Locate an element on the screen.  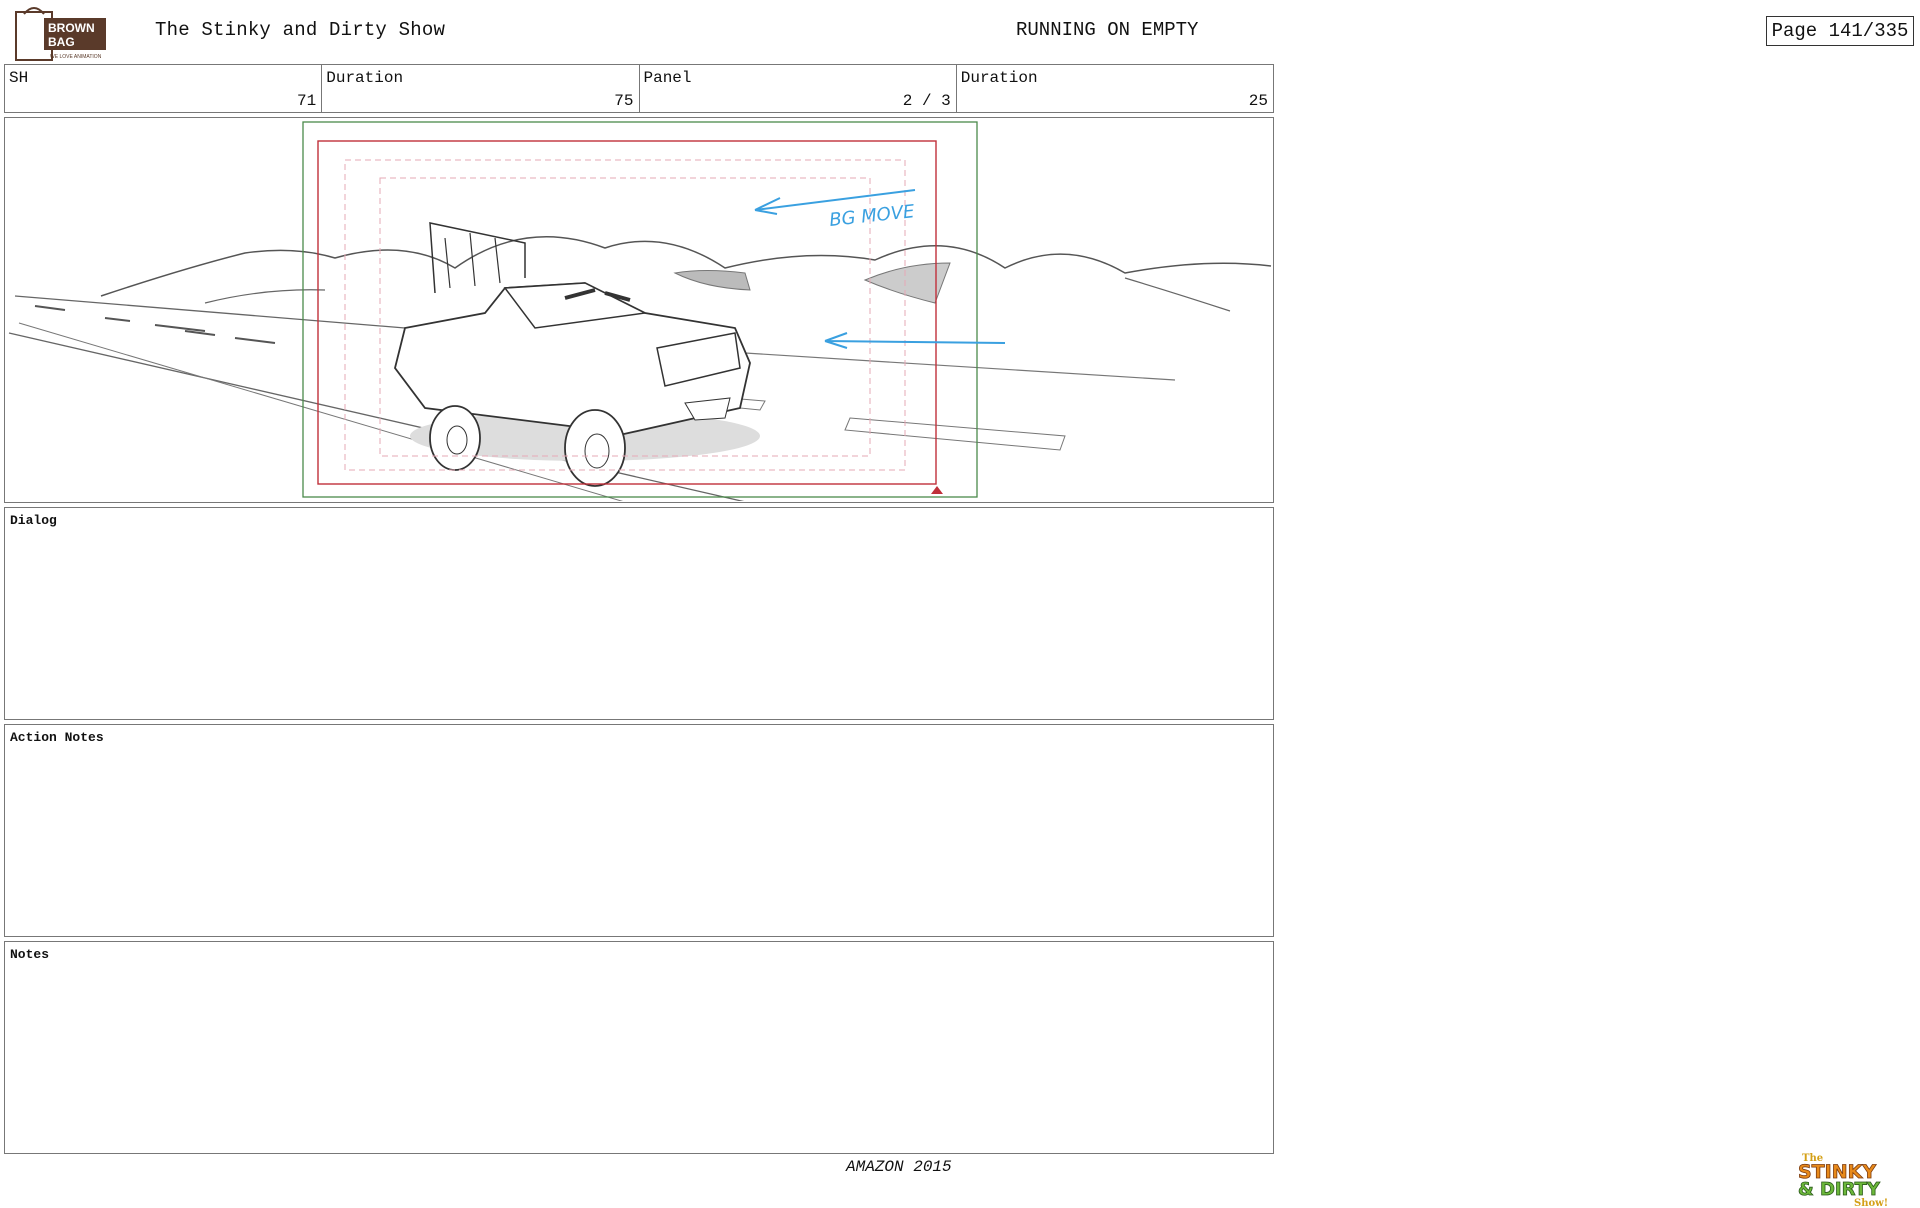
notes-box: Notes is located at coordinates (639, 1047).